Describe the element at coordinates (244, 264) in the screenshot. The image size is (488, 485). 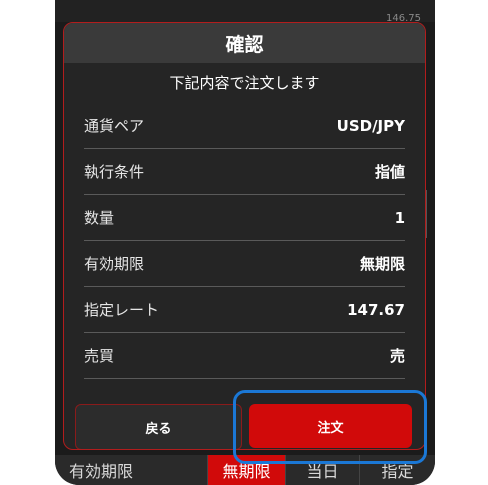
I see `row-expiry: 有効期限 無期限` at that location.